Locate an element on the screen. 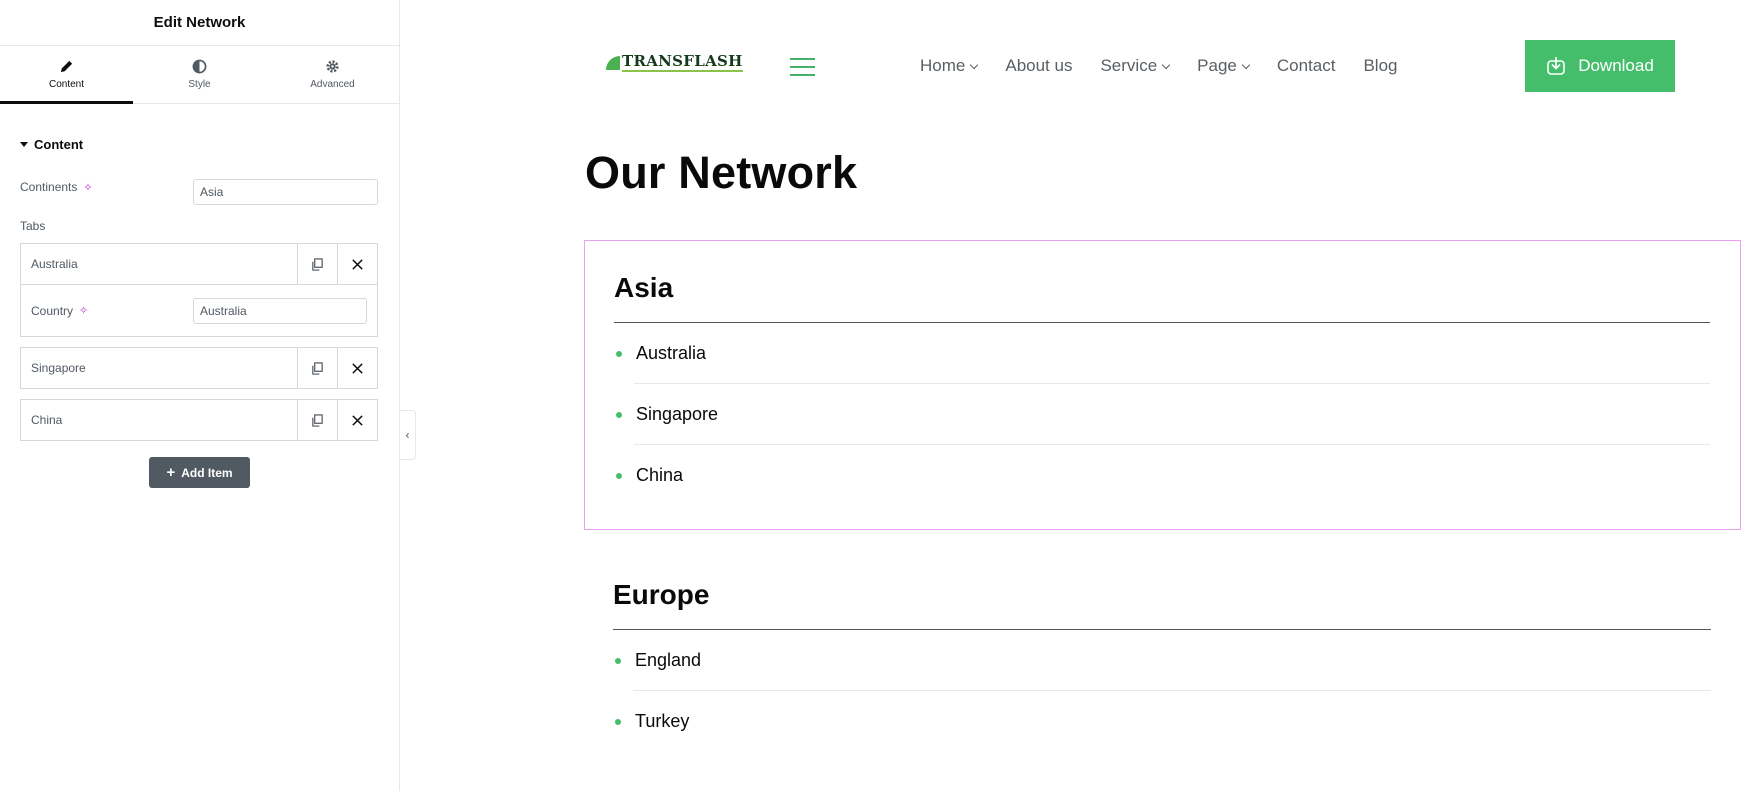  page-title: Our Network is located at coordinates (721, 172).